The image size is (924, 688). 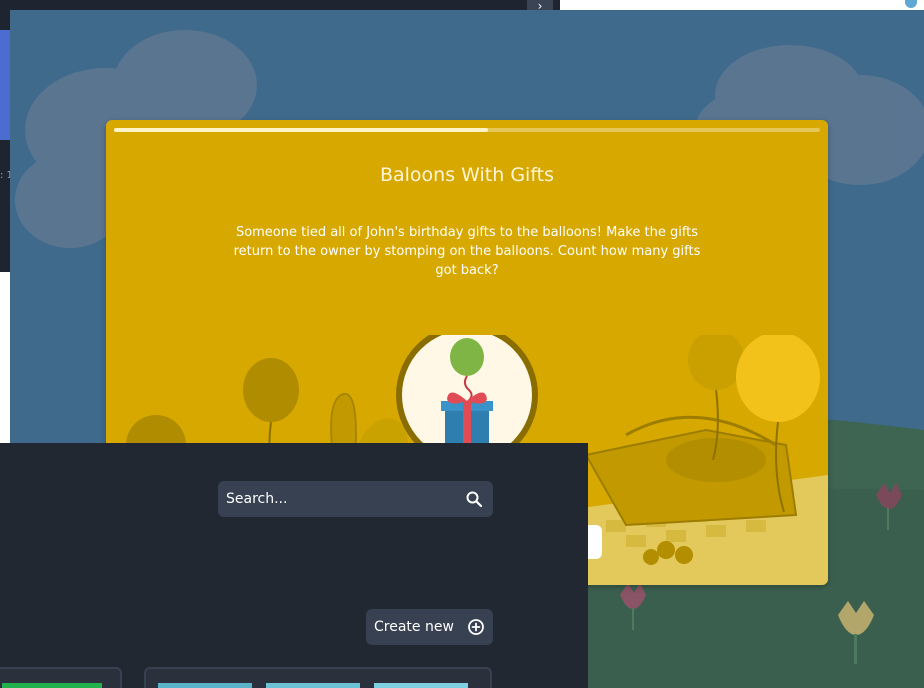 What do you see at coordinates (474, 499) in the screenshot?
I see `search-icon` at bounding box center [474, 499].